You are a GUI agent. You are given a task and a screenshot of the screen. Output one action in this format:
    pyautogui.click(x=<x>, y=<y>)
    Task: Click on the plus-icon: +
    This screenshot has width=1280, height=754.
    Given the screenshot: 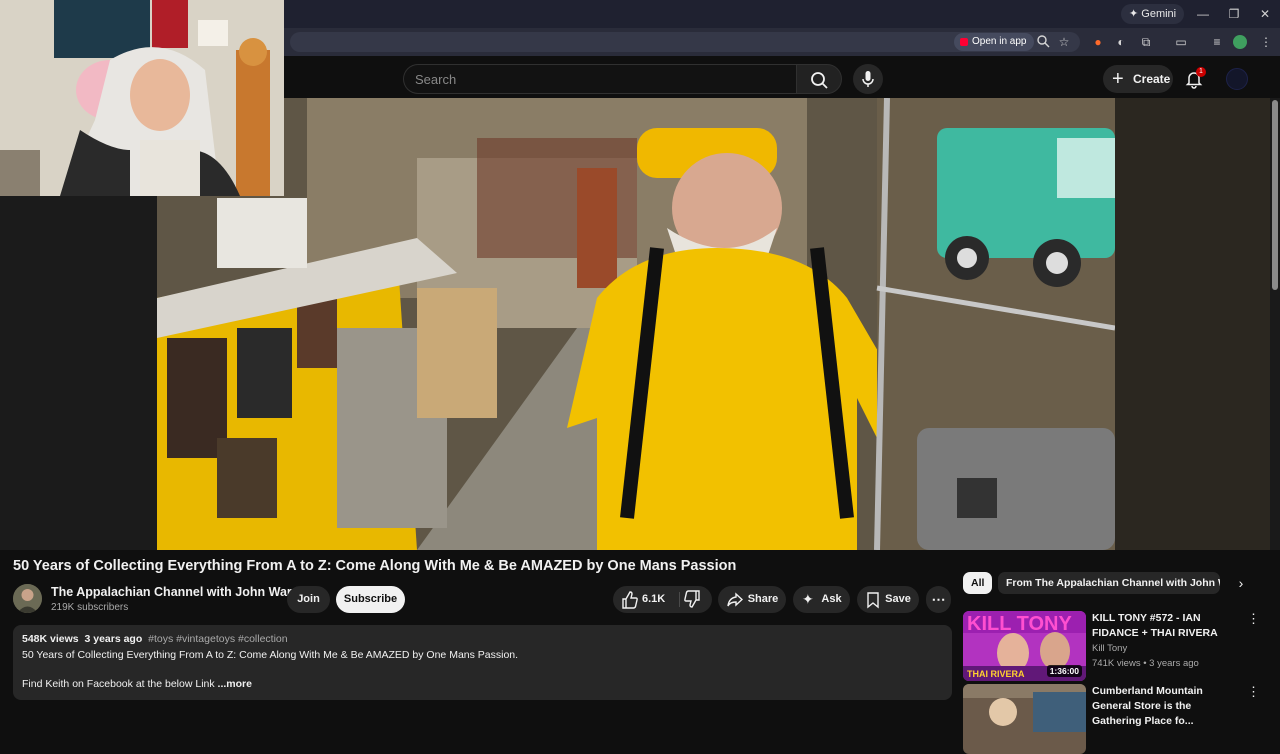 What is the action you would take?
    pyautogui.click(x=1118, y=79)
    